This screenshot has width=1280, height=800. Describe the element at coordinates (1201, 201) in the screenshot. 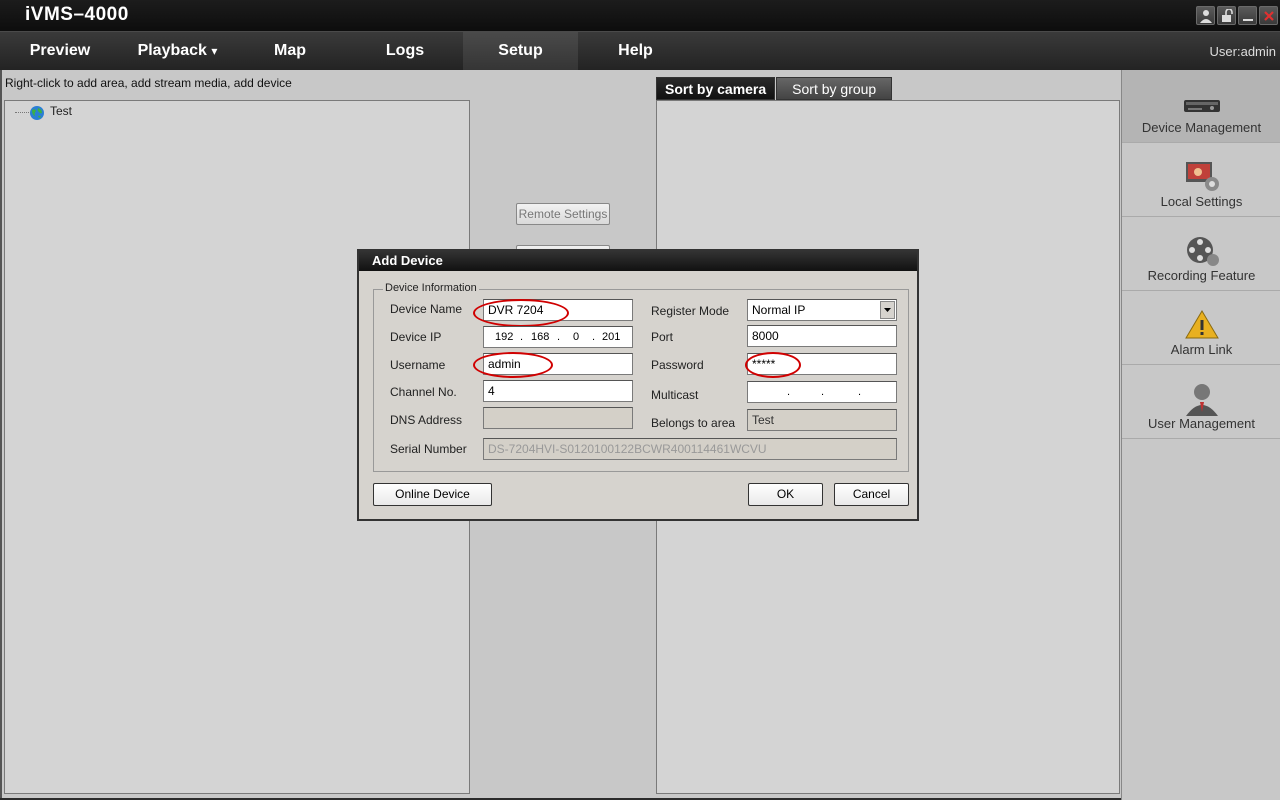

I see `sidebar-item-label: Local Settings` at that location.